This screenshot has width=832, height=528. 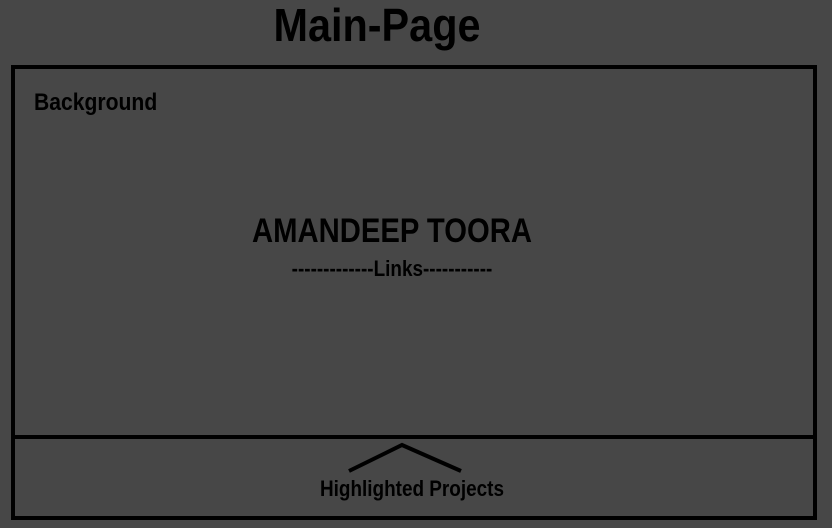 I want to click on site-owner-name: AMANDEEP TOORA, so click(x=392, y=231).